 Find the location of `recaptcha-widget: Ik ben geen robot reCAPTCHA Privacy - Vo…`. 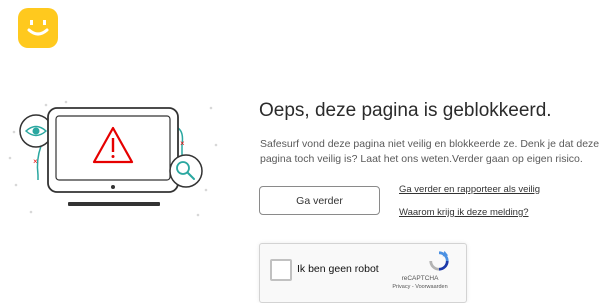

recaptcha-widget: Ik ben geen robot reCAPTCHA Privacy - Vo… is located at coordinates (363, 273).